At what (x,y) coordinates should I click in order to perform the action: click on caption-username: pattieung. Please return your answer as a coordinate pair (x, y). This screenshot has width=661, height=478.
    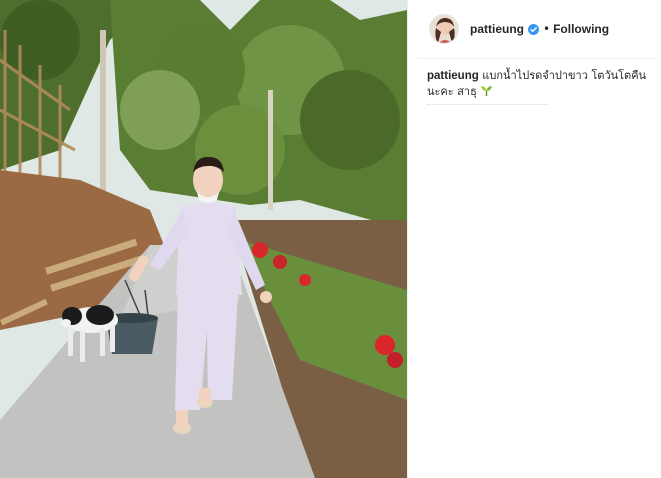
    Looking at the image, I should click on (453, 76).